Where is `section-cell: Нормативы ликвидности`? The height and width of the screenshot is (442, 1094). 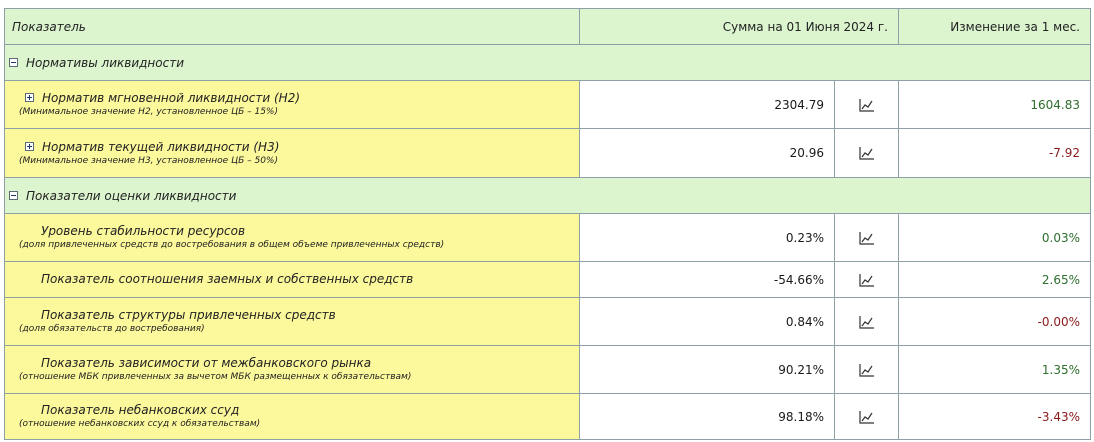
section-cell: Нормативы ликвидности is located at coordinates (547, 62).